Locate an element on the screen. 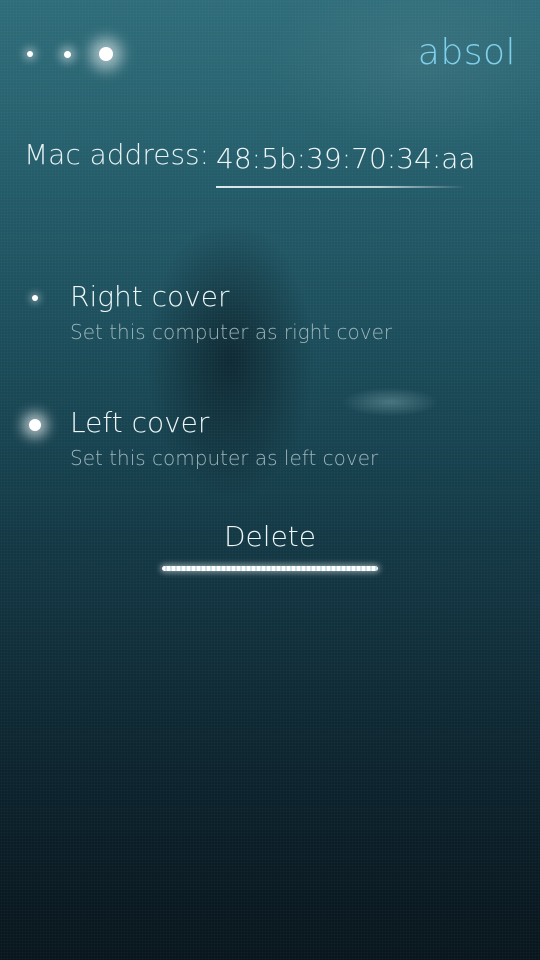 The height and width of the screenshot is (960, 540). mac-address-underline is located at coordinates (341, 187).